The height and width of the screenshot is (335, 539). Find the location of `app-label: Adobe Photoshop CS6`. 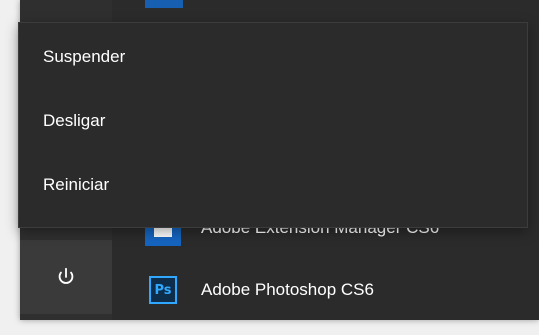

app-label: Adobe Photoshop CS6 is located at coordinates (287, 289).